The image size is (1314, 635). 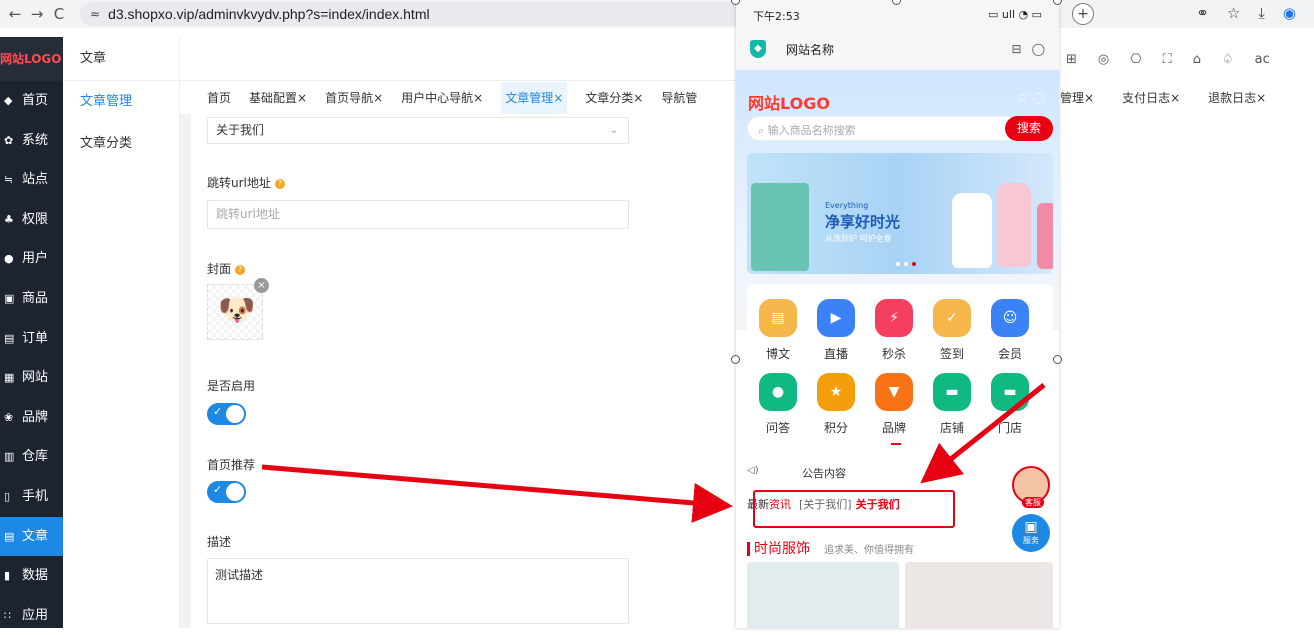 What do you see at coordinates (1030, 98) in the screenshot?
I see `phone-header-icons: ☆ ◌` at bounding box center [1030, 98].